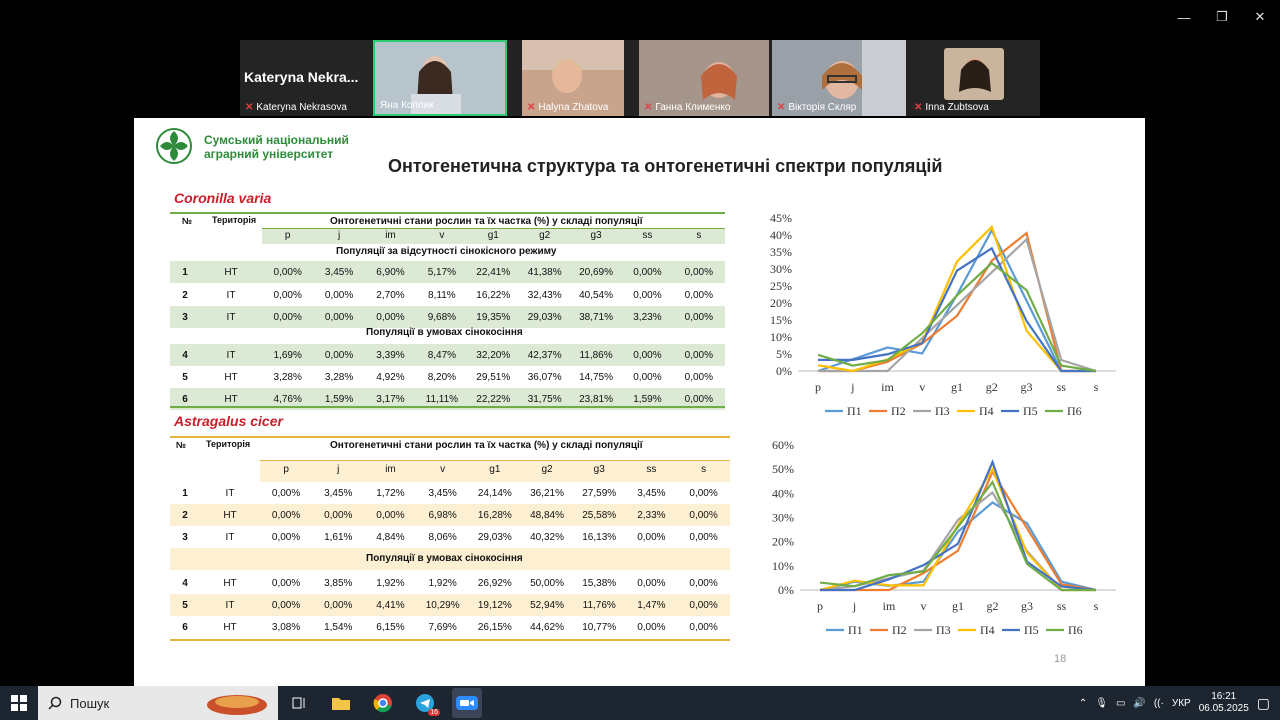 This screenshot has height=720, width=1280. What do you see at coordinates (158, 703) in the screenshot?
I see `taskbar-search: Пошук` at bounding box center [158, 703].